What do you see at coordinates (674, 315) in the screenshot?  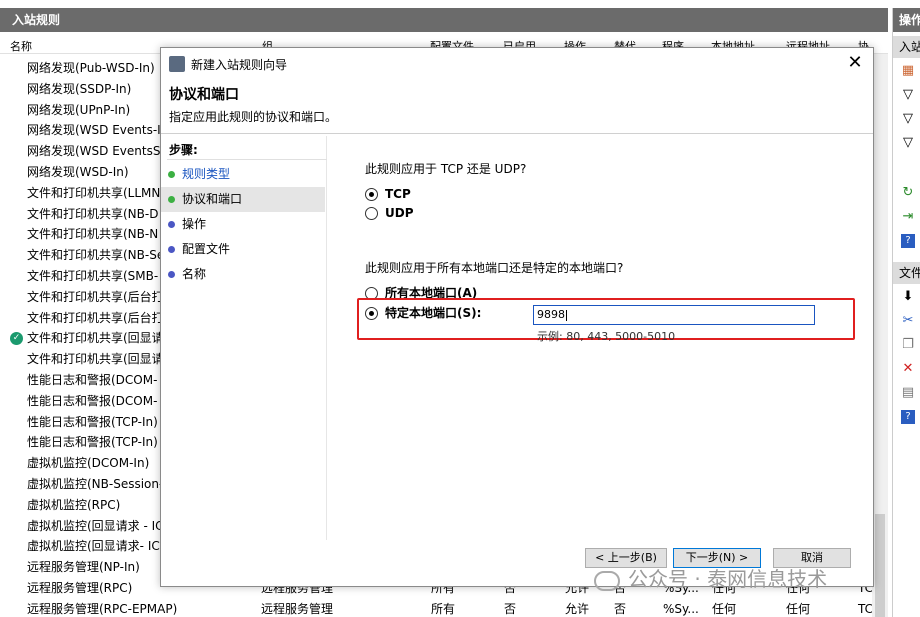 I see `port-input: 9898` at bounding box center [674, 315].